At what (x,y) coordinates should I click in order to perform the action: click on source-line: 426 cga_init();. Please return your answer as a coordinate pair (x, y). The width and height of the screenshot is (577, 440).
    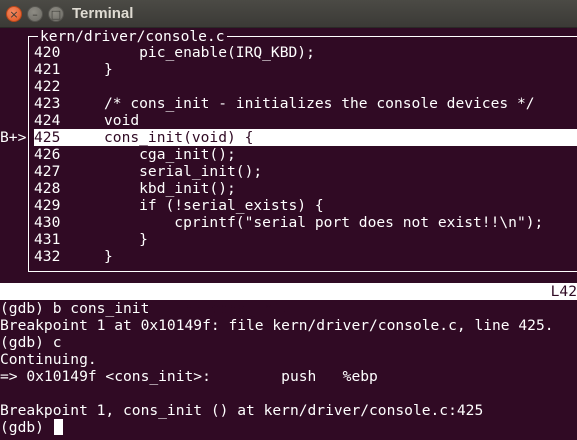
    Looking at the image, I should click on (305, 154).